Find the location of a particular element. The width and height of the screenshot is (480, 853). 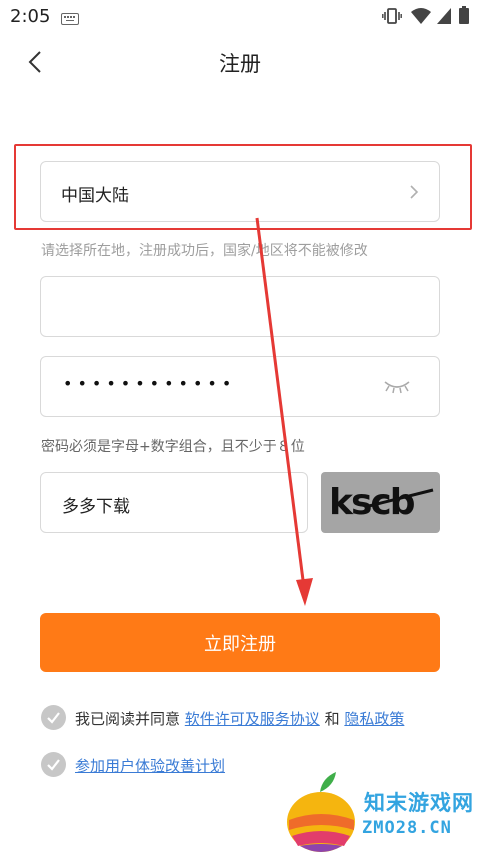

captcha-input: 多多下载 is located at coordinates (174, 502).